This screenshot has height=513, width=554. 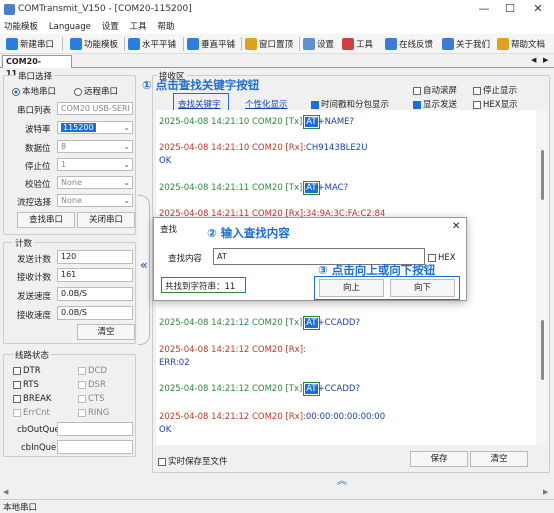 What do you see at coordinates (95, 200) in the screenshot?
I see `flow-control-select: None ⌄` at bounding box center [95, 200].